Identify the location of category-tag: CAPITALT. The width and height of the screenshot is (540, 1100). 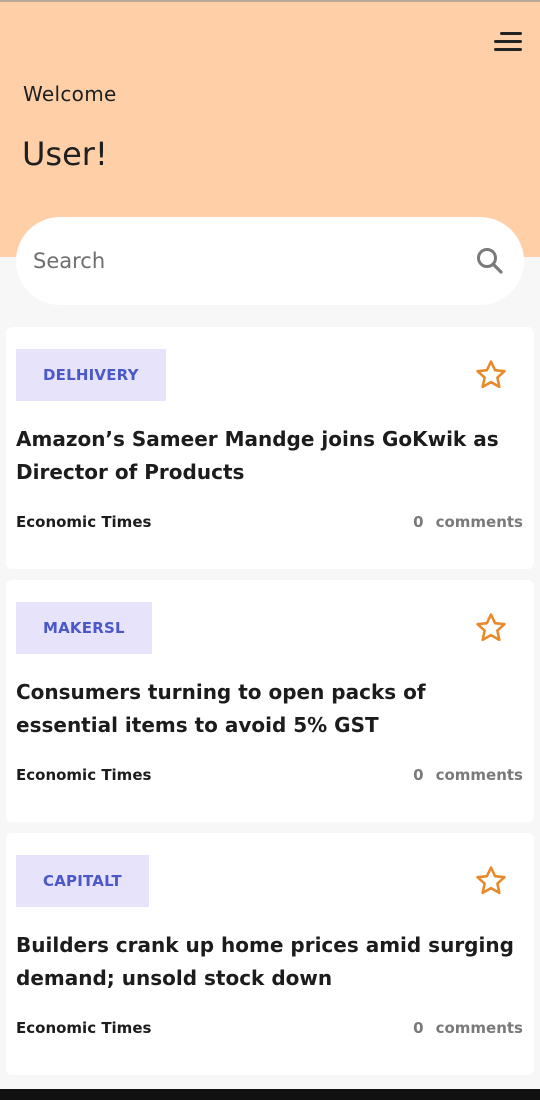
(82, 881).